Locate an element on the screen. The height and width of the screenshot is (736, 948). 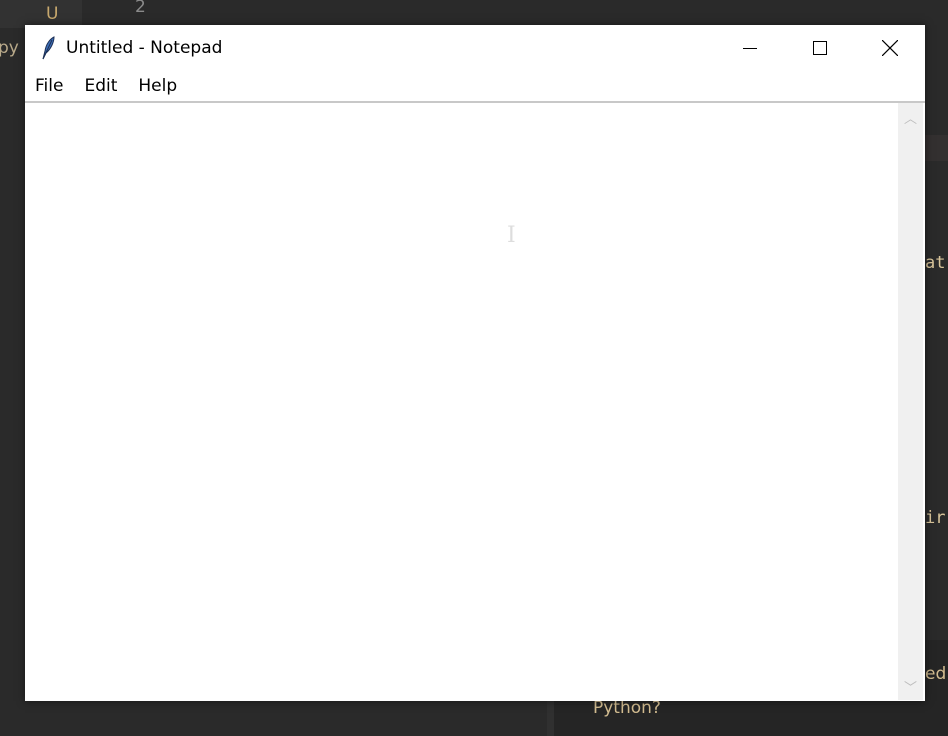
maximize-button is located at coordinates (820, 47).